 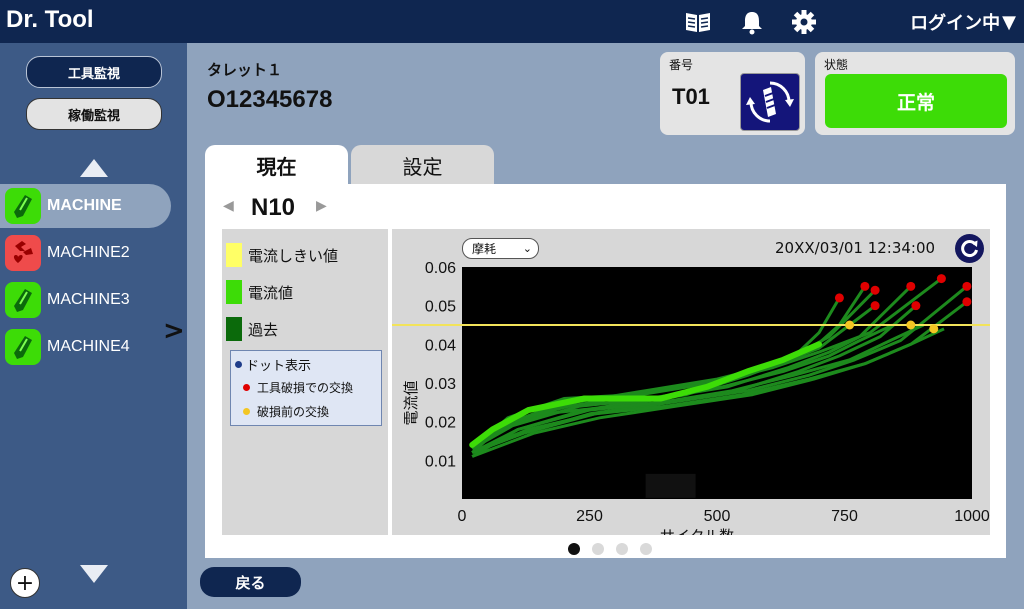 I want to click on login-label: ログイン中, so click(x=955, y=23).